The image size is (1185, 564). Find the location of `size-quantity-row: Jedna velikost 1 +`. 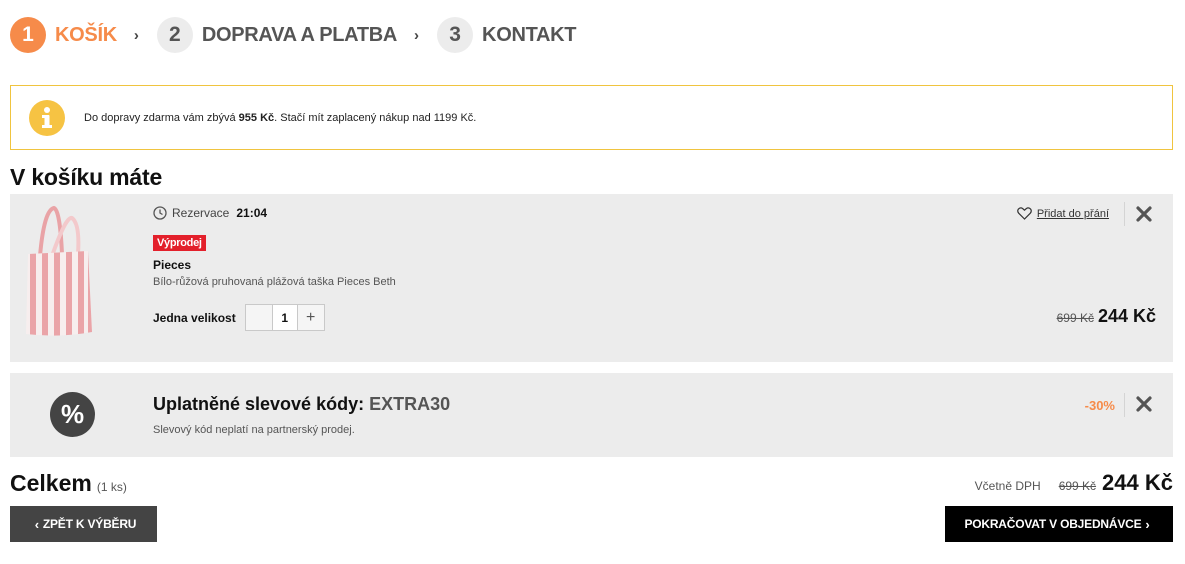

size-quantity-row: Jedna velikost 1 + is located at coordinates (239, 317).